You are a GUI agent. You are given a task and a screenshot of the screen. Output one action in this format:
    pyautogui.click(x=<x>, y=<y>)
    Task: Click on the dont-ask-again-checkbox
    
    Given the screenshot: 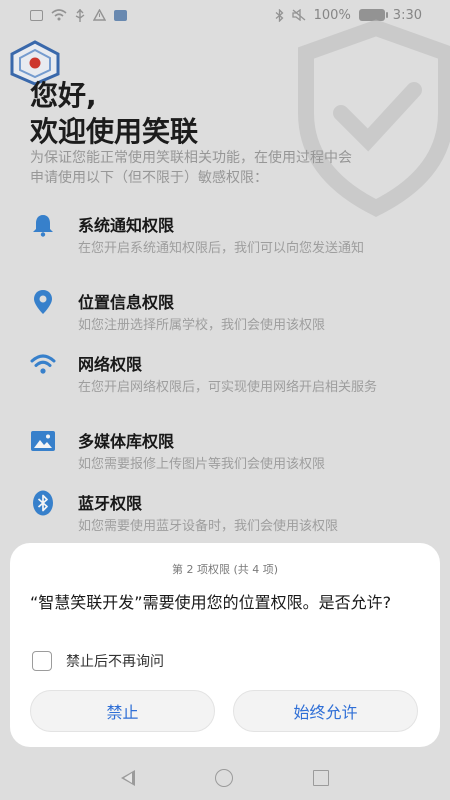 What is the action you would take?
    pyautogui.click(x=42, y=661)
    